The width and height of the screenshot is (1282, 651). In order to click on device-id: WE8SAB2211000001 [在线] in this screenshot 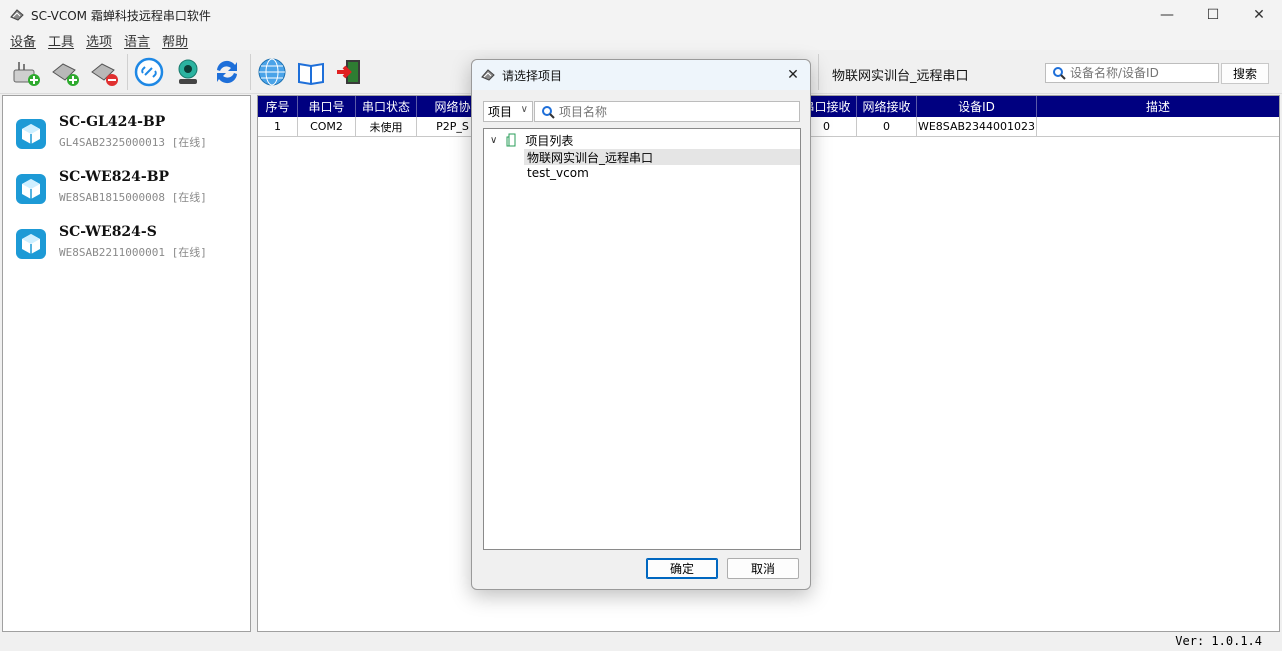, I will do `click(133, 252)`.